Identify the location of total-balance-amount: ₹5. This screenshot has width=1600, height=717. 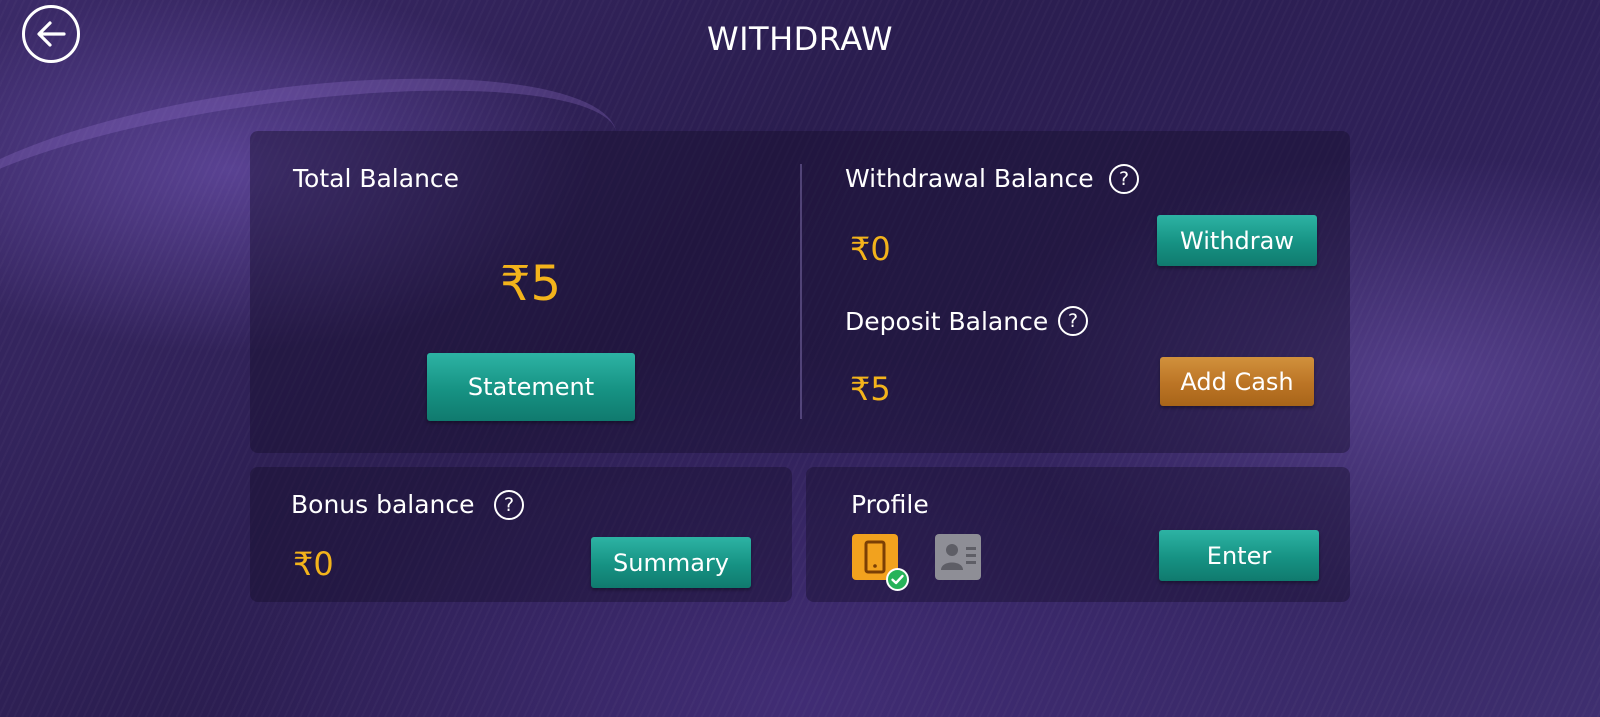
(531, 284).